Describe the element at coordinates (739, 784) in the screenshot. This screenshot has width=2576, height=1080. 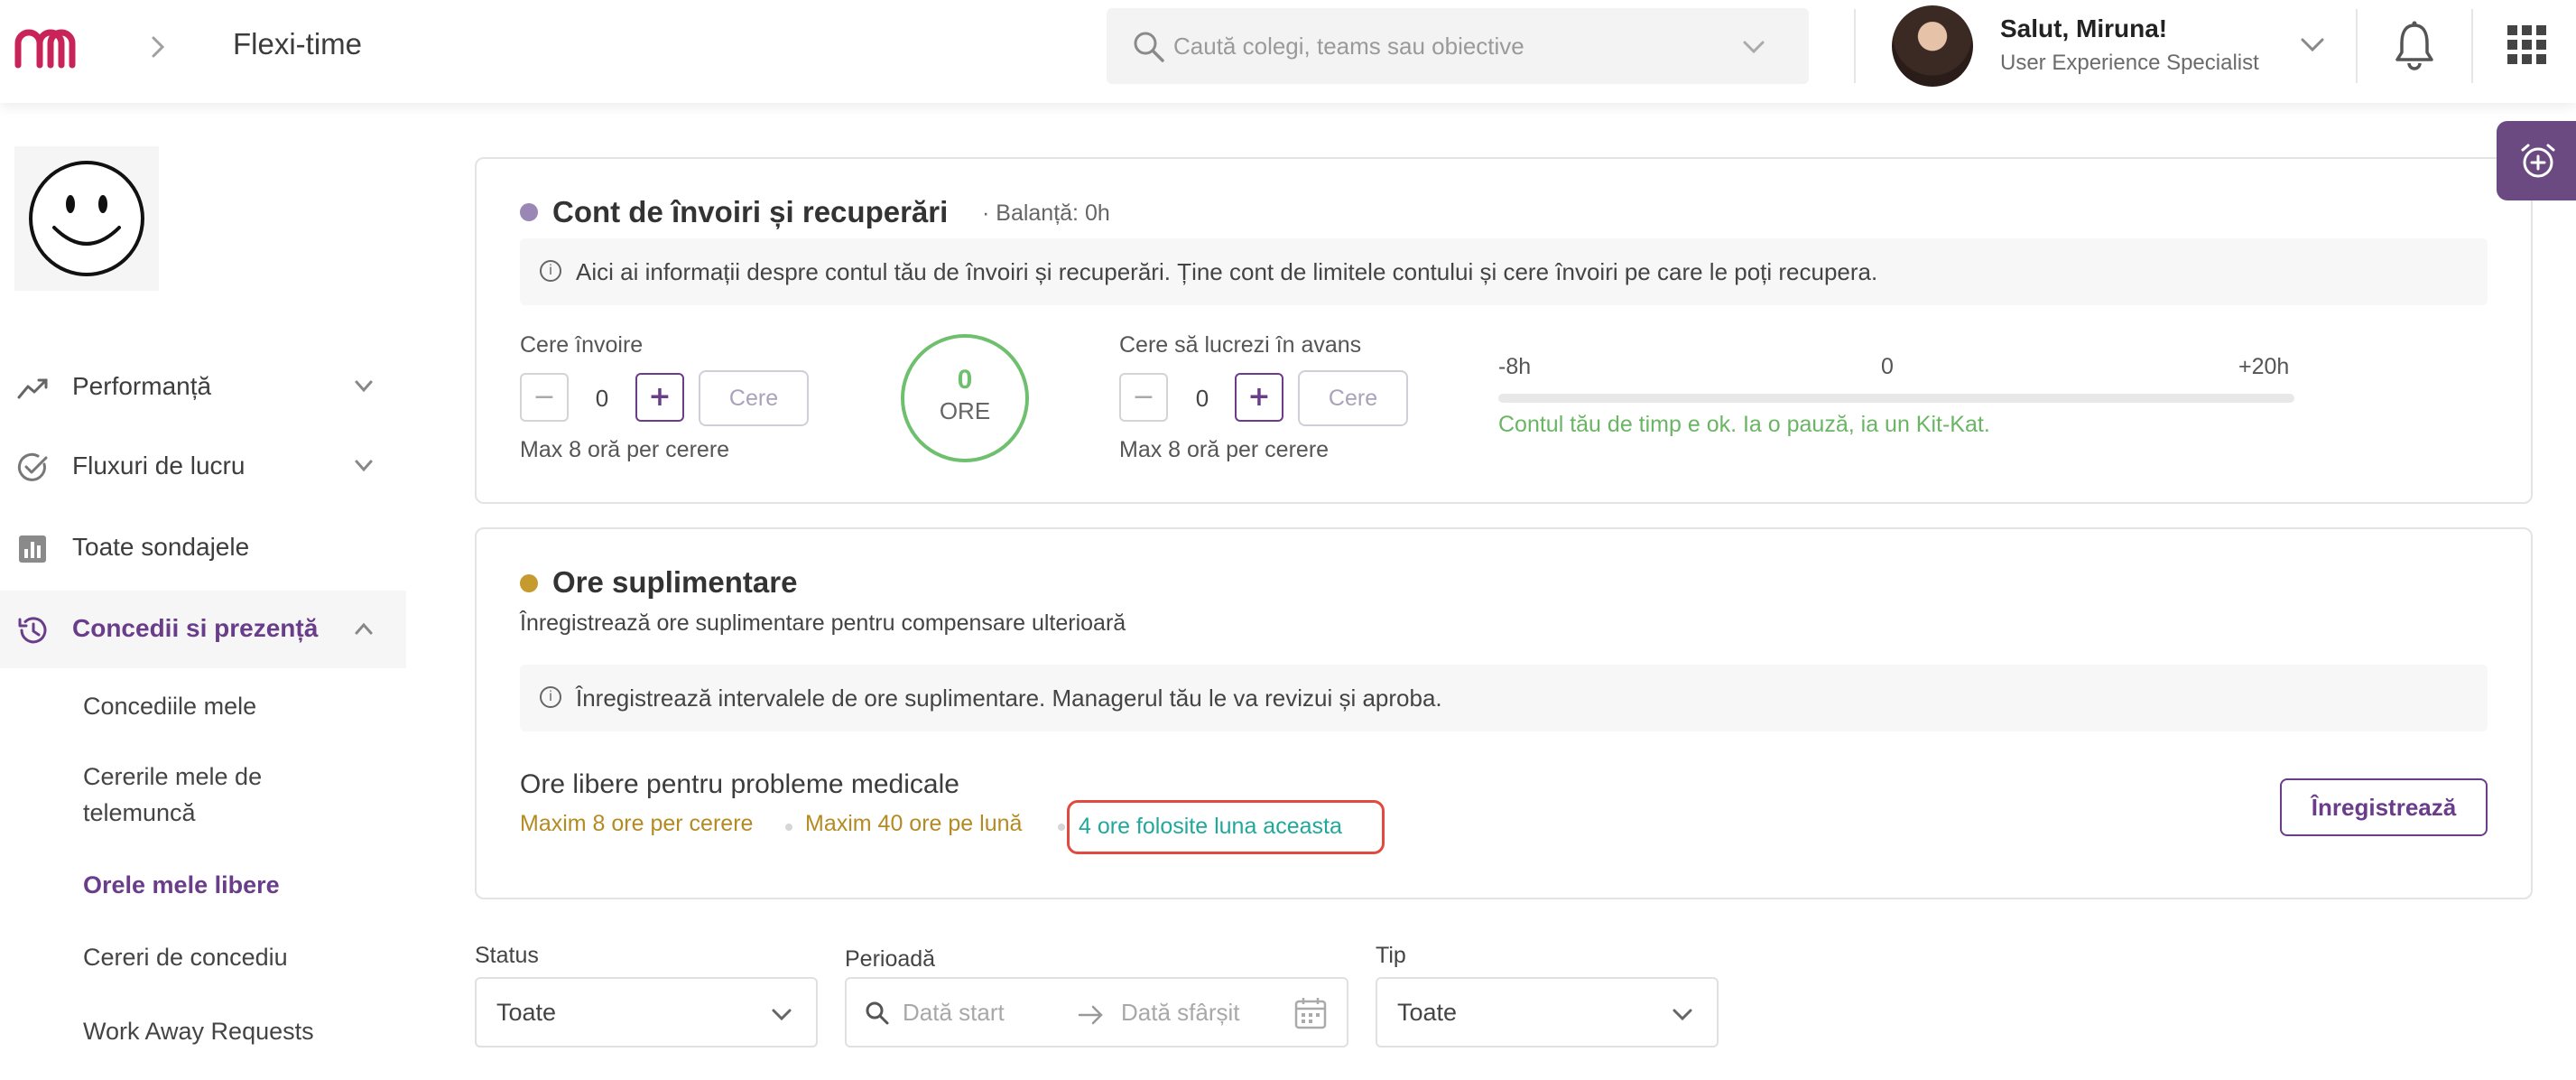
I see `medical-hours-title: Ore libere pentru probleme medicale` at that location.